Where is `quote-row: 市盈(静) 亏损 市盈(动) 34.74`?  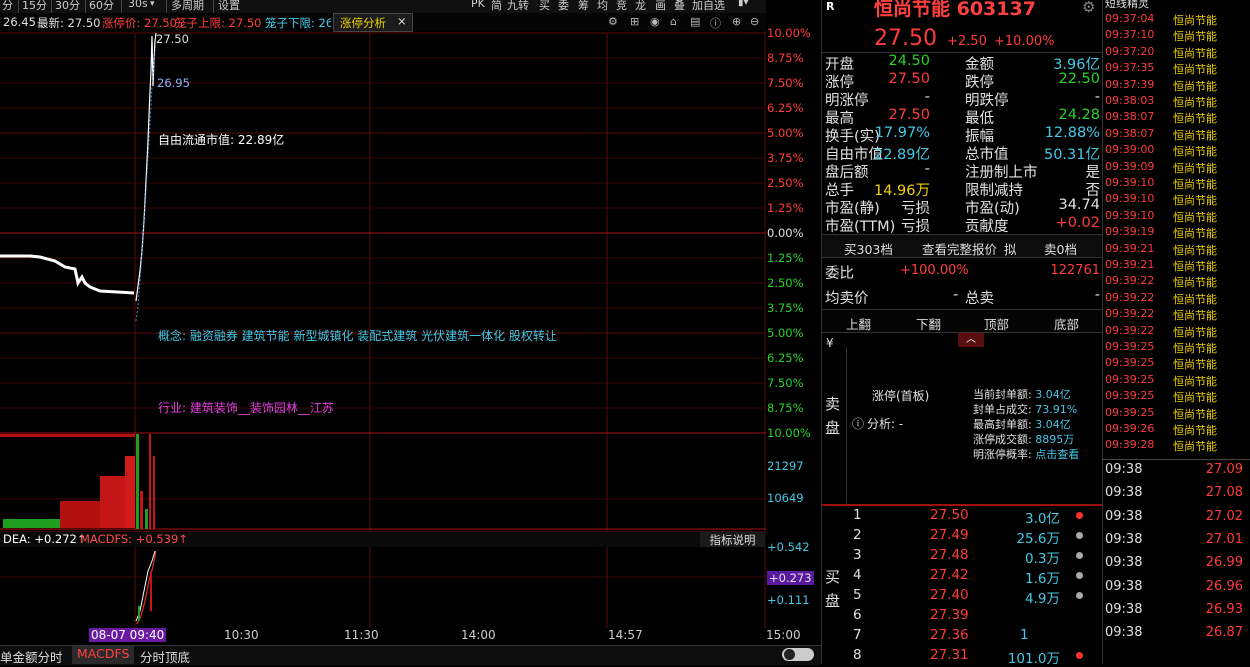
quote-row: 市盈(静) 亏损 市盈(动) 34.74 is located at coordinates (962, 207).